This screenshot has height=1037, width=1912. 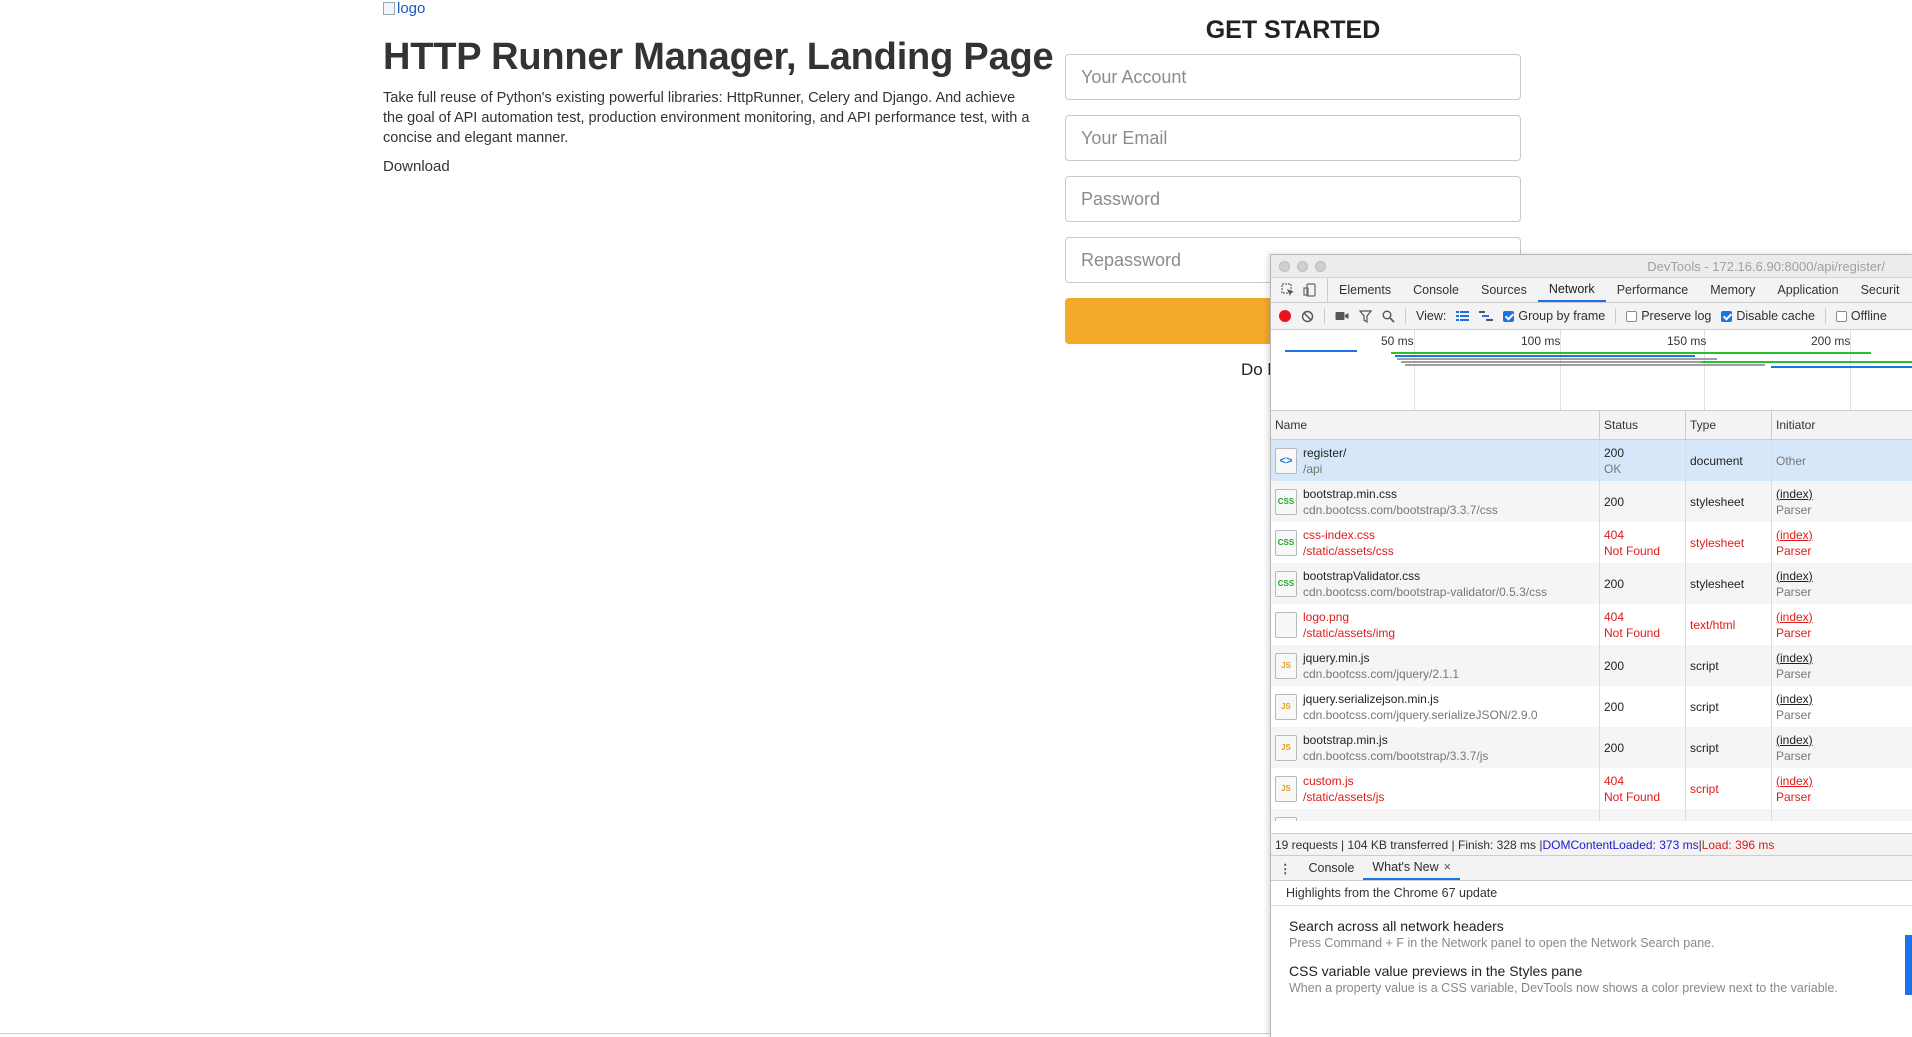 I want to click on js-file-icon: JS, so click(x=1286, y=665).